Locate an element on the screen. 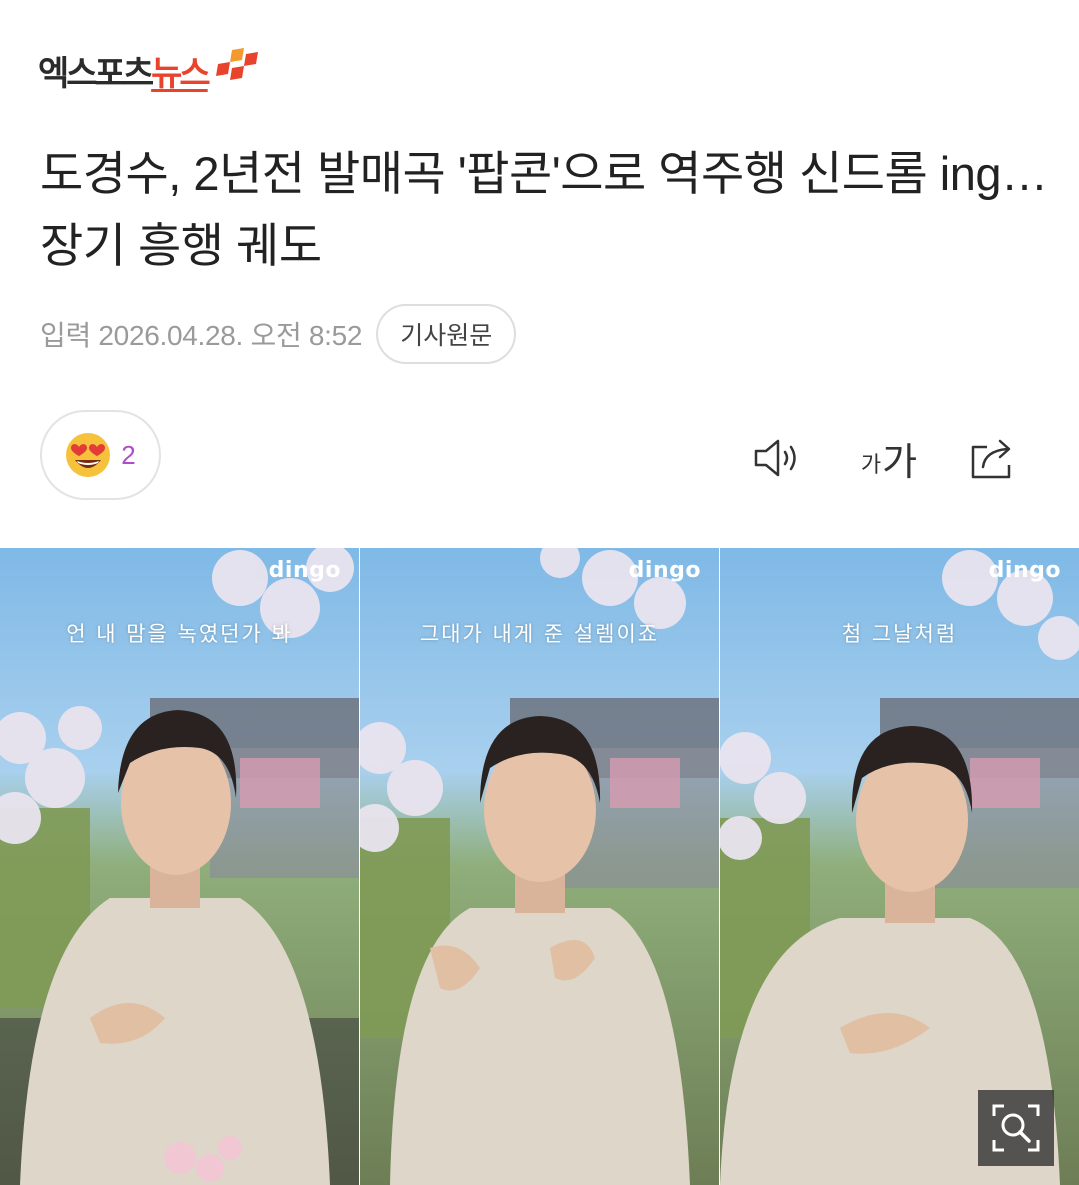 Image resolution: width=1079 pixels, height=1185 pixels. reaction-button: 2 is located at coordinates (100, 455).